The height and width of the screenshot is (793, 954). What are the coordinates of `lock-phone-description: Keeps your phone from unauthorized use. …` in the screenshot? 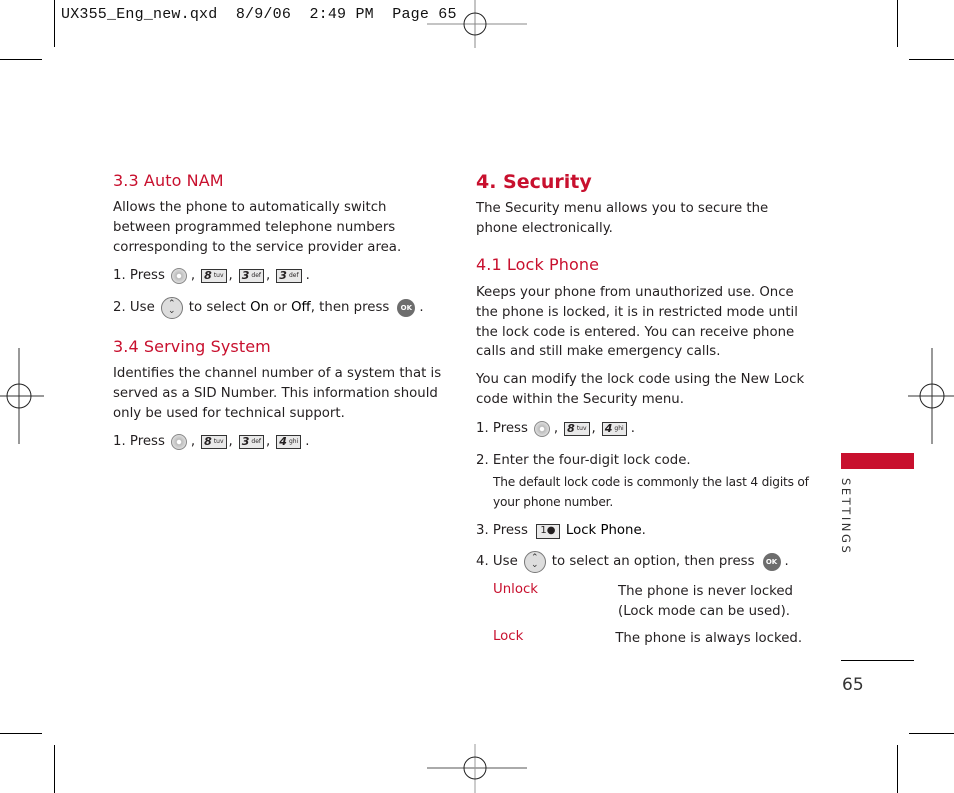 It's located at (637, 322).